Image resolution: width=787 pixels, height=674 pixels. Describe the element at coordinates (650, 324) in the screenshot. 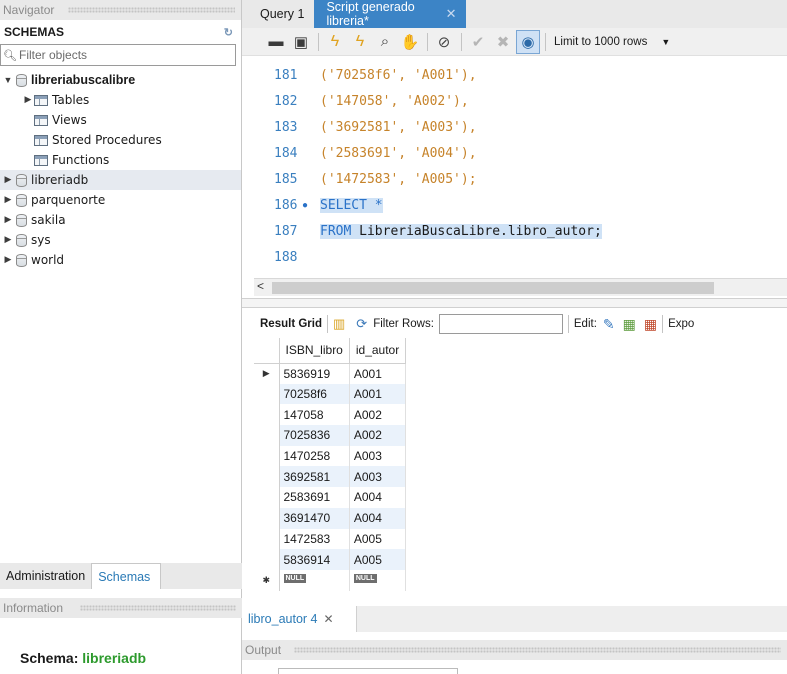

I see `delete-row-icon: ▦` at that location.